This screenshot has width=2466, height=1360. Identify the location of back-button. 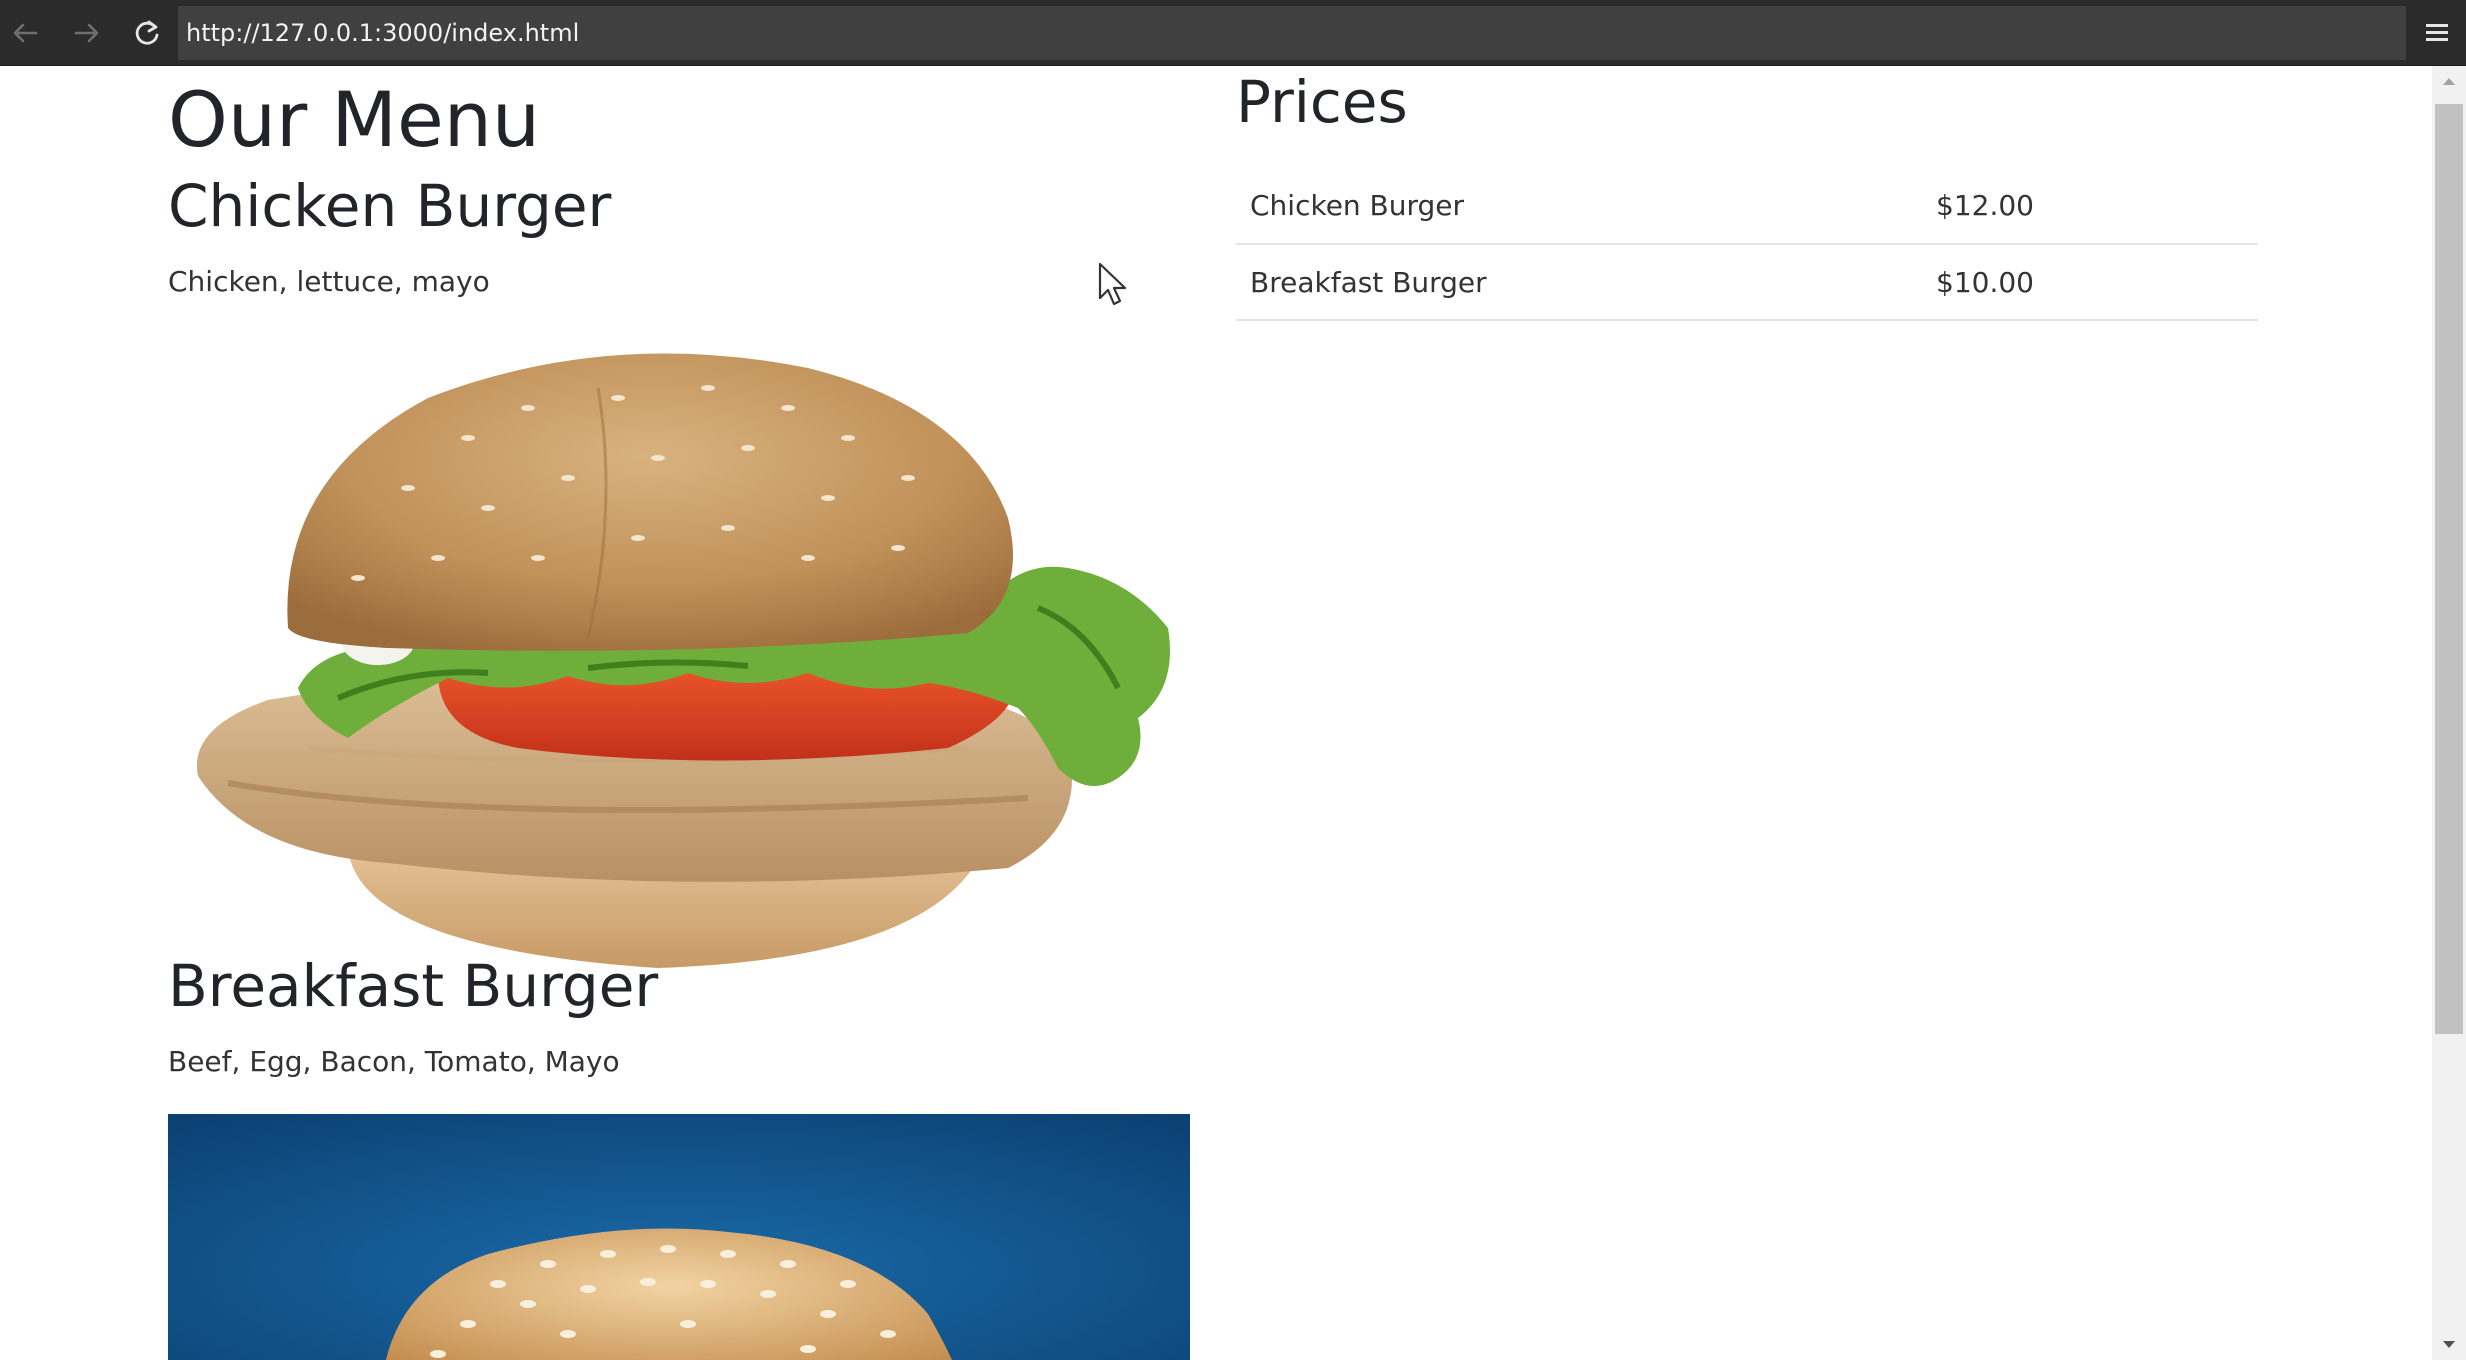
(25, 33).